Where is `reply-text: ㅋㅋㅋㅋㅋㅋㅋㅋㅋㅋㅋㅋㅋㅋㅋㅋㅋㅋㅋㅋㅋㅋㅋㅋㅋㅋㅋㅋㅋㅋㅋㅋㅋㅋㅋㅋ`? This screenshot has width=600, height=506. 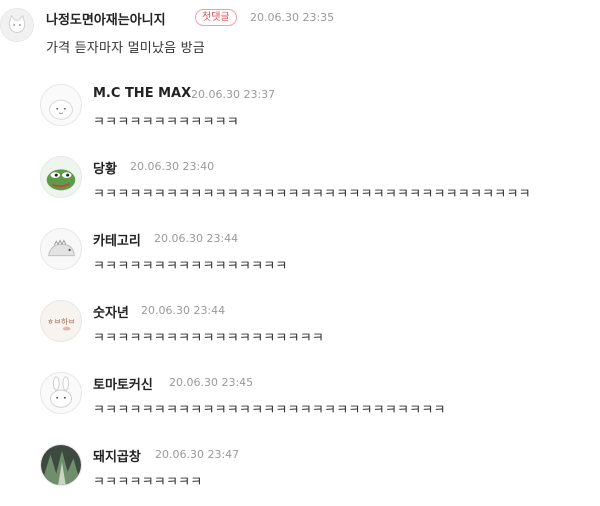 reply-text: ㅋㅋㅋㅋㅋㅋㅋㅋㅋㅋㅋㅋㅋㅋㅋㅋㅋㅋㅋㅋㅋㅋㅋㅋㅋㅋㅋㅋㅋㅋㅋㅋㅋㅋㅋㅋ is located at coordinates (312, 194).